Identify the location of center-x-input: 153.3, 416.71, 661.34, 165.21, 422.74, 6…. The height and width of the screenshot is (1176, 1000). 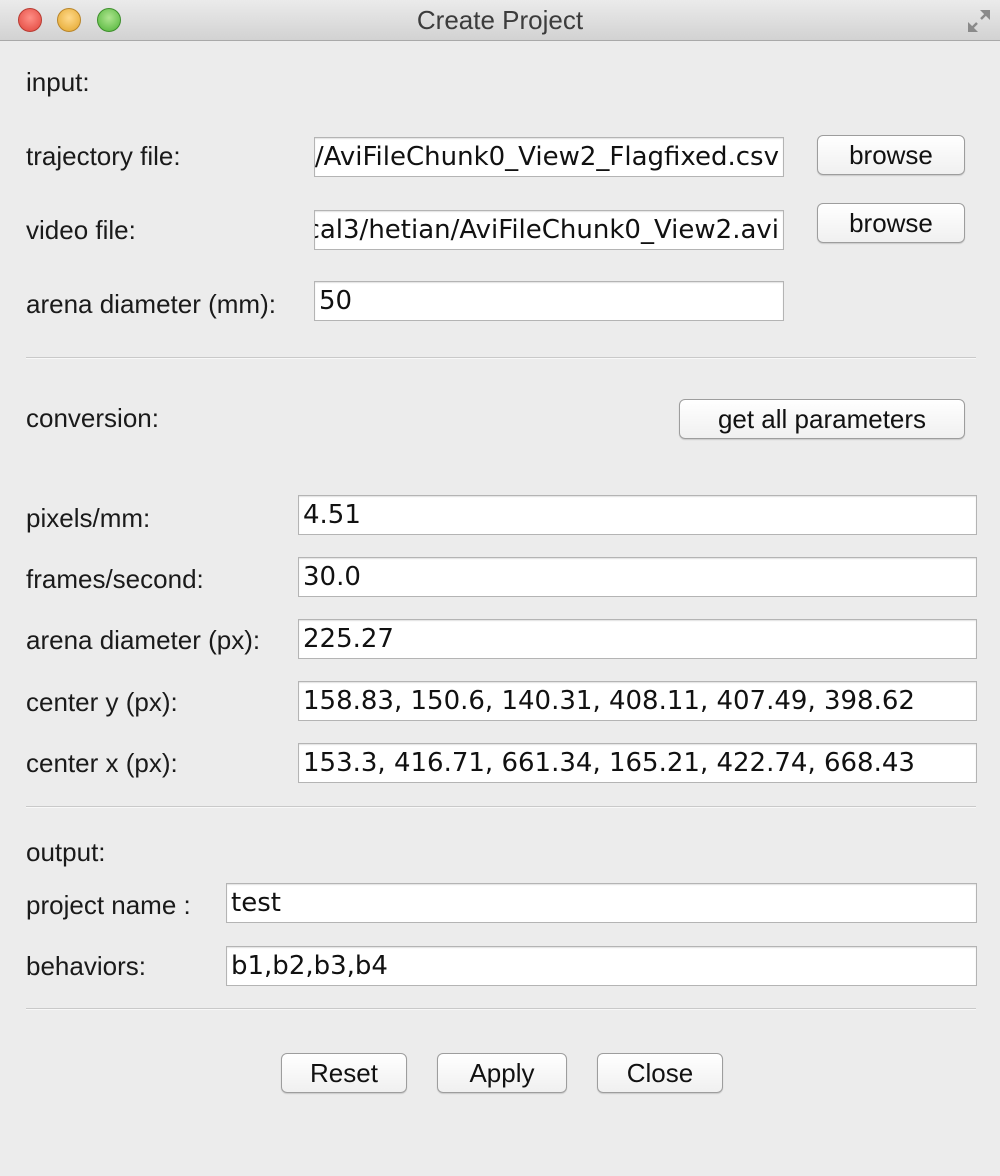
(637, 763).